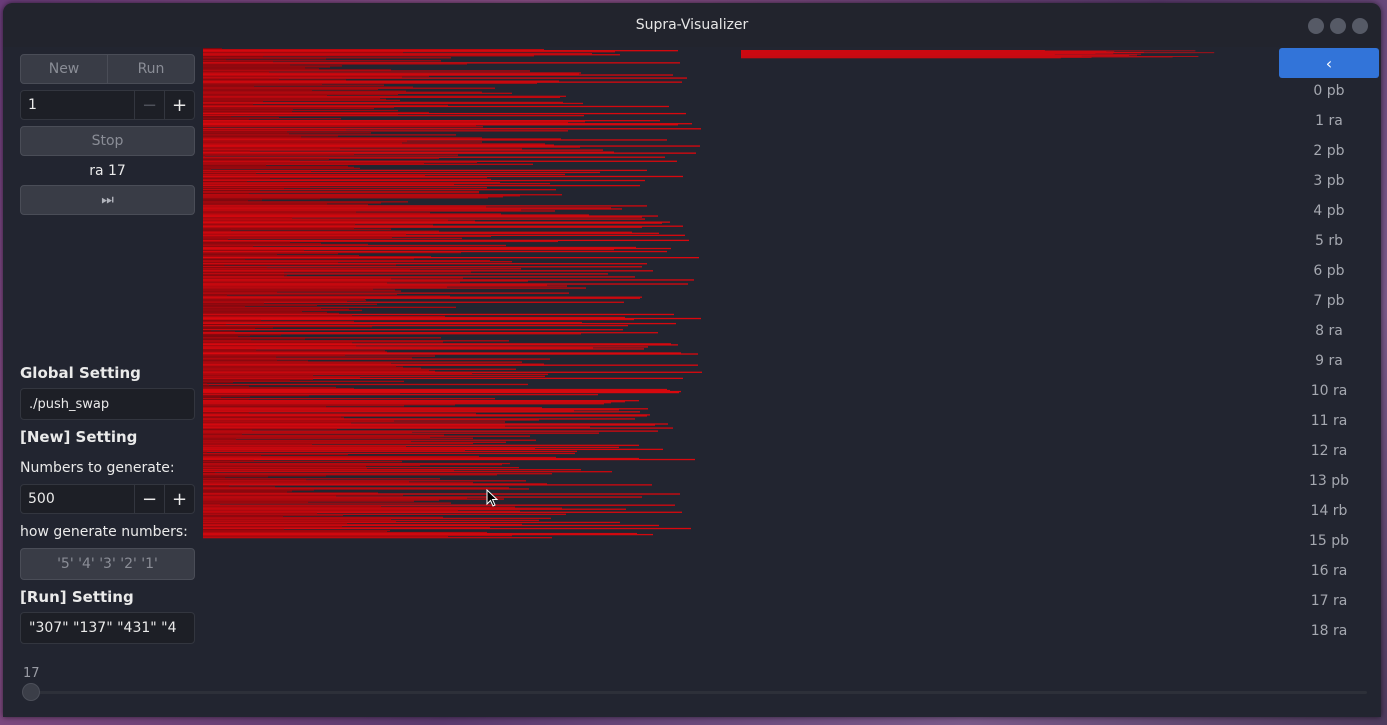  I want to click on new-setting-heading: [New] Setting, so click(79, 437).